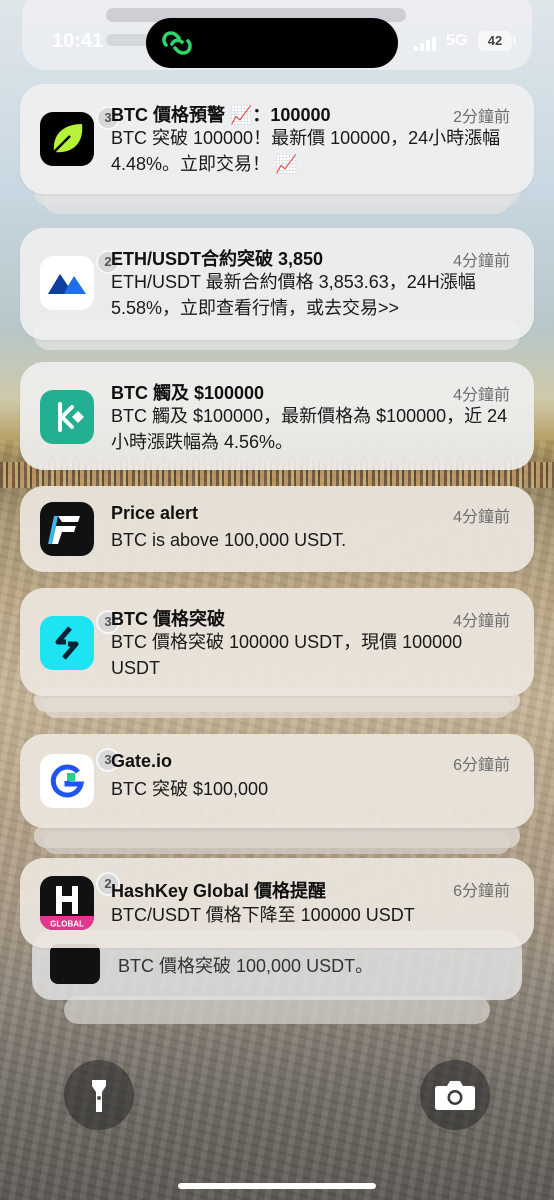  What do you see at coordinates (514, 41) in the screenshot?
I see `battery-tip` at bounding box center [514, 41].